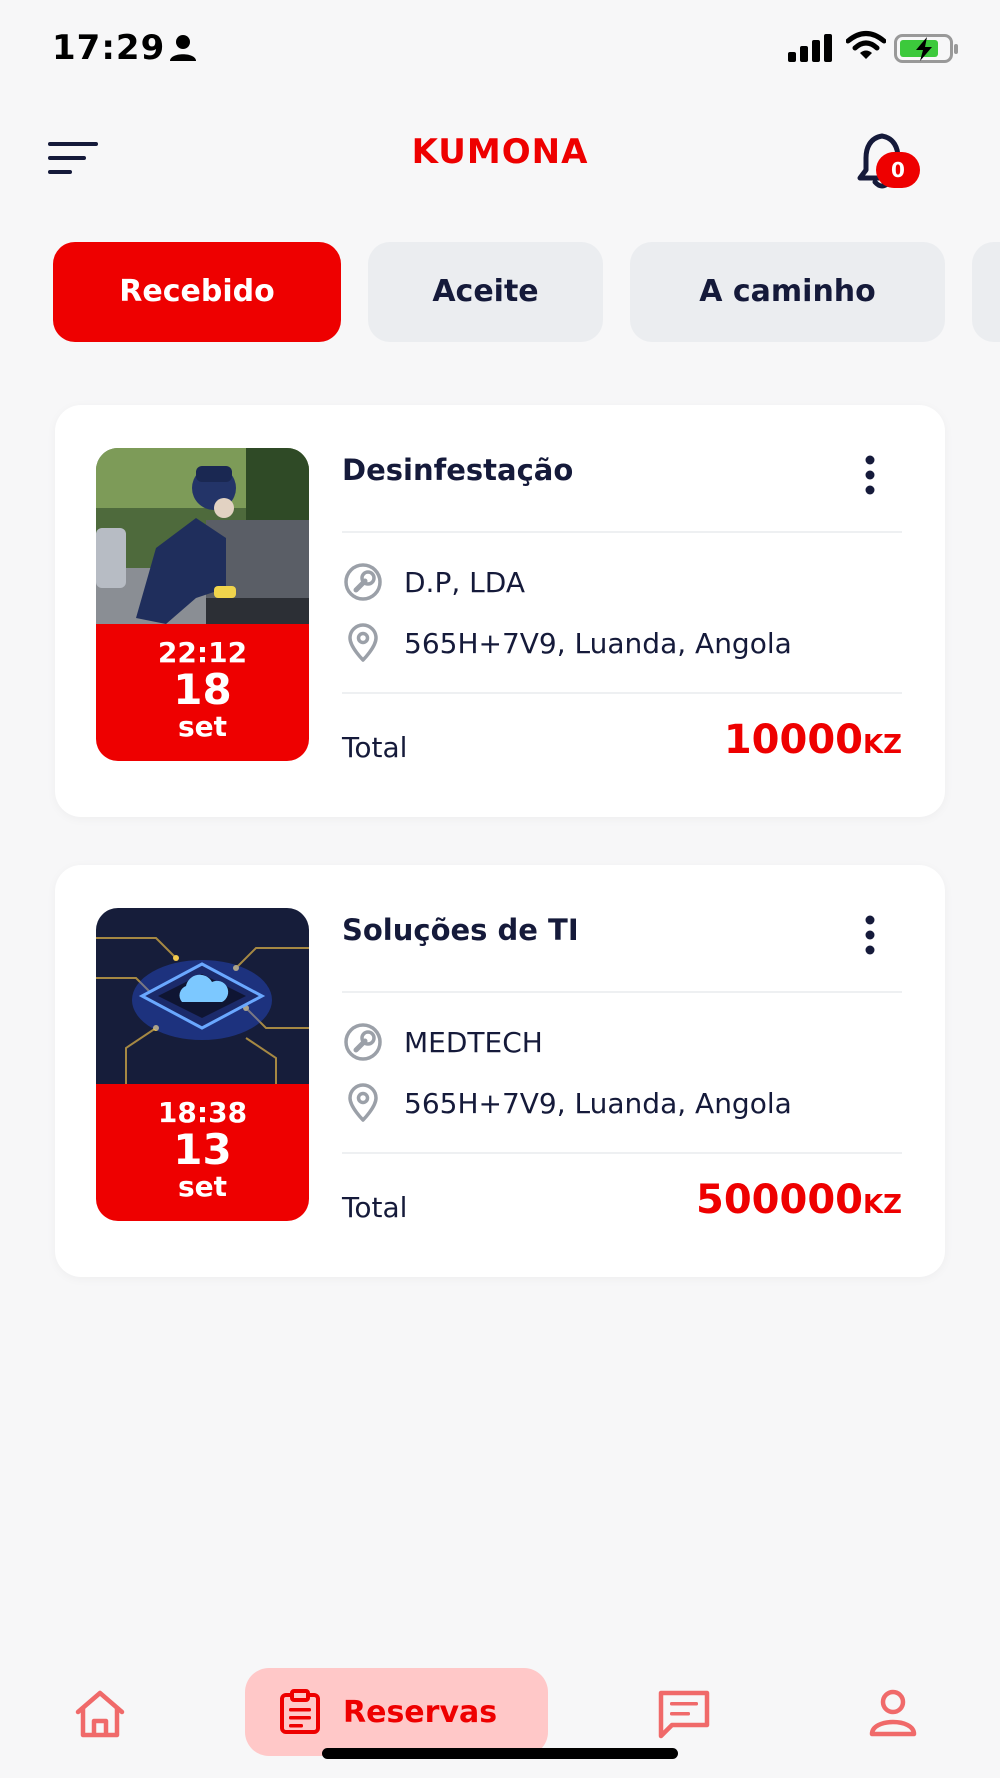 The height and width of the screenshot is (1778, 1000). Describe the element at coordinates (893, 1713) in the screenshot. I see `profile-icon` at that location.